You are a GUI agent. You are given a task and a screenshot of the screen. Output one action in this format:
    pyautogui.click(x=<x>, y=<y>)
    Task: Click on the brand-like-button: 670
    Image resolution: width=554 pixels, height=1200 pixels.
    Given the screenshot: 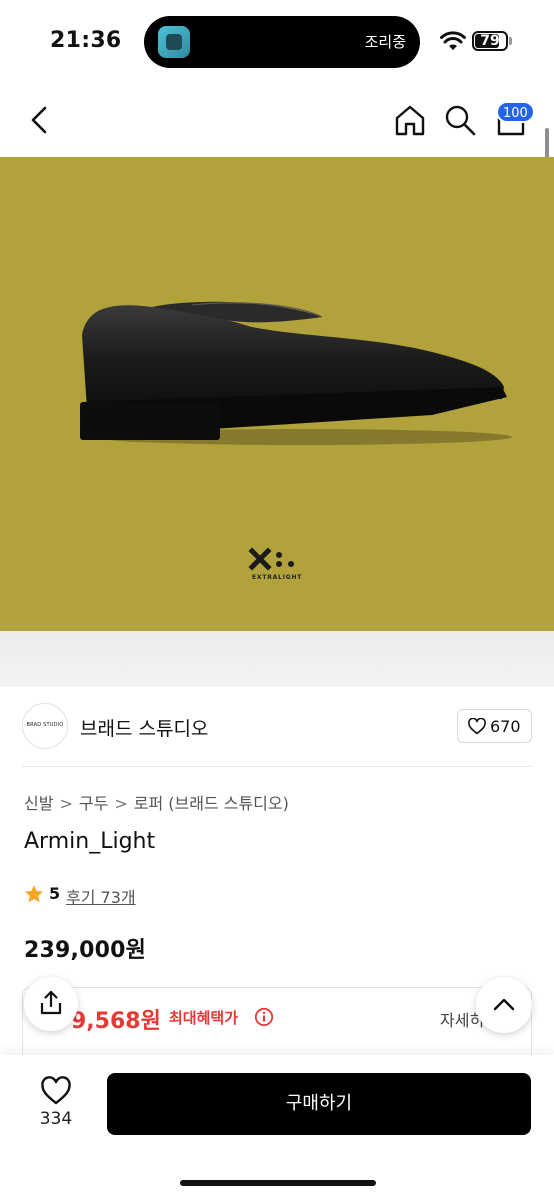 What is the action you would take?
    pyautogui.click(x=494, y=726)
    